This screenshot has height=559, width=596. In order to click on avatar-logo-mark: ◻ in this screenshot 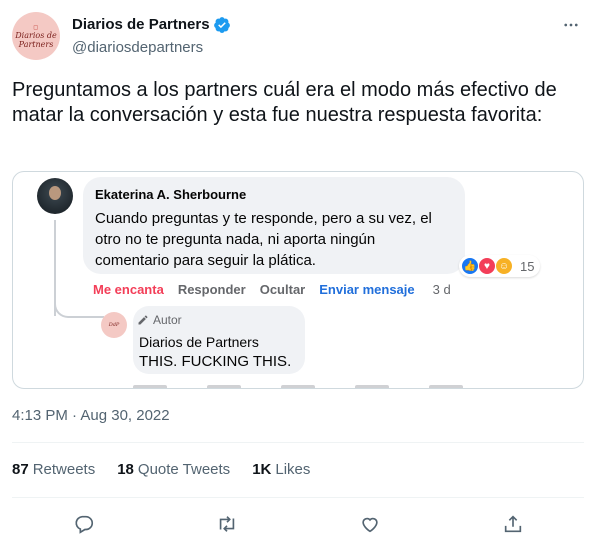, I will do `click(36, 27)`.